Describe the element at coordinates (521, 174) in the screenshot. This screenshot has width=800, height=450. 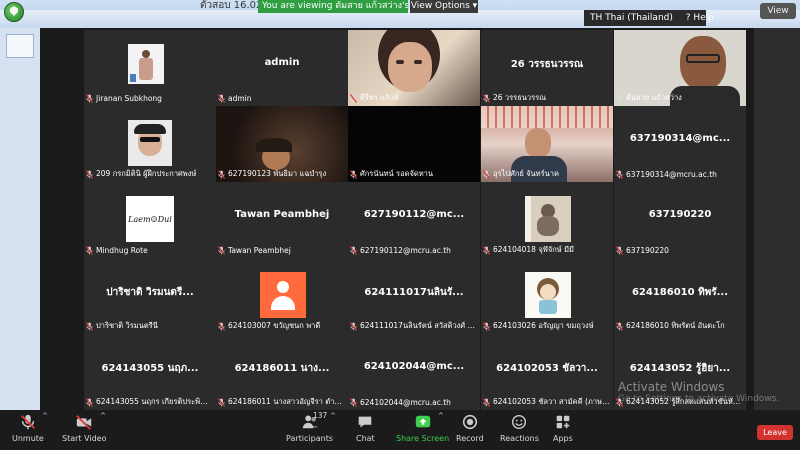
I see `participant-name-label: อุรไปศักย์ จันทร์นาค` at that location.